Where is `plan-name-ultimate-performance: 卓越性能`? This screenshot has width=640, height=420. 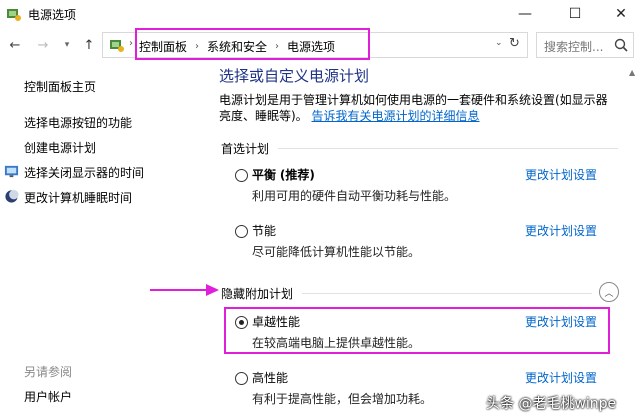 plan-name-ultimate-performance: 卓越性能 is located at coordinates (276, 322).